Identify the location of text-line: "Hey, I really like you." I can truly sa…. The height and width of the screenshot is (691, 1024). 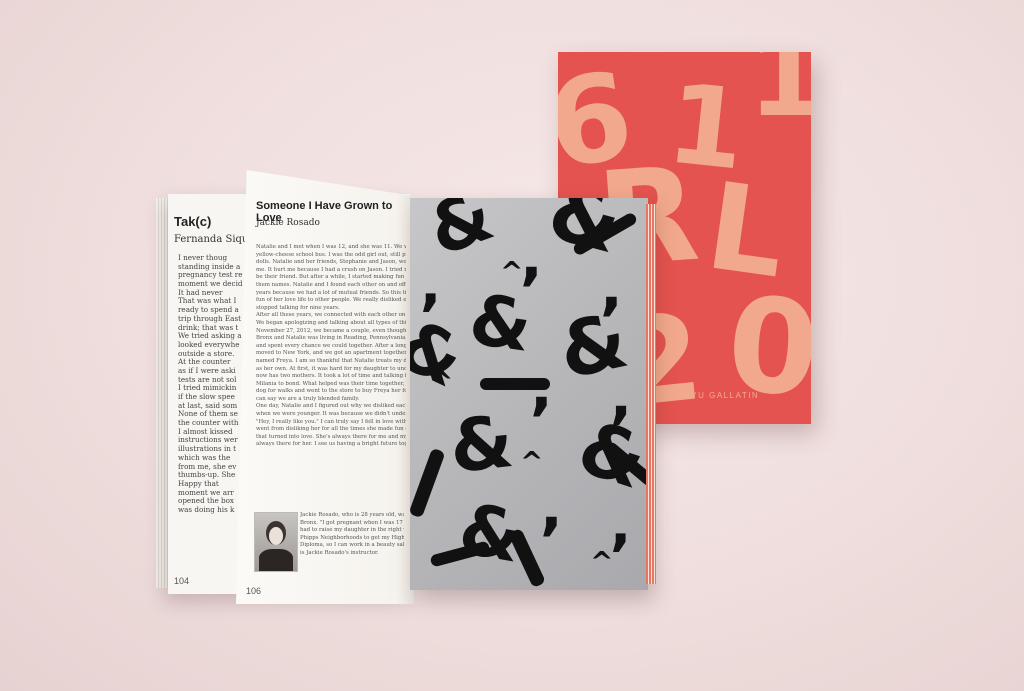
(331, 421).